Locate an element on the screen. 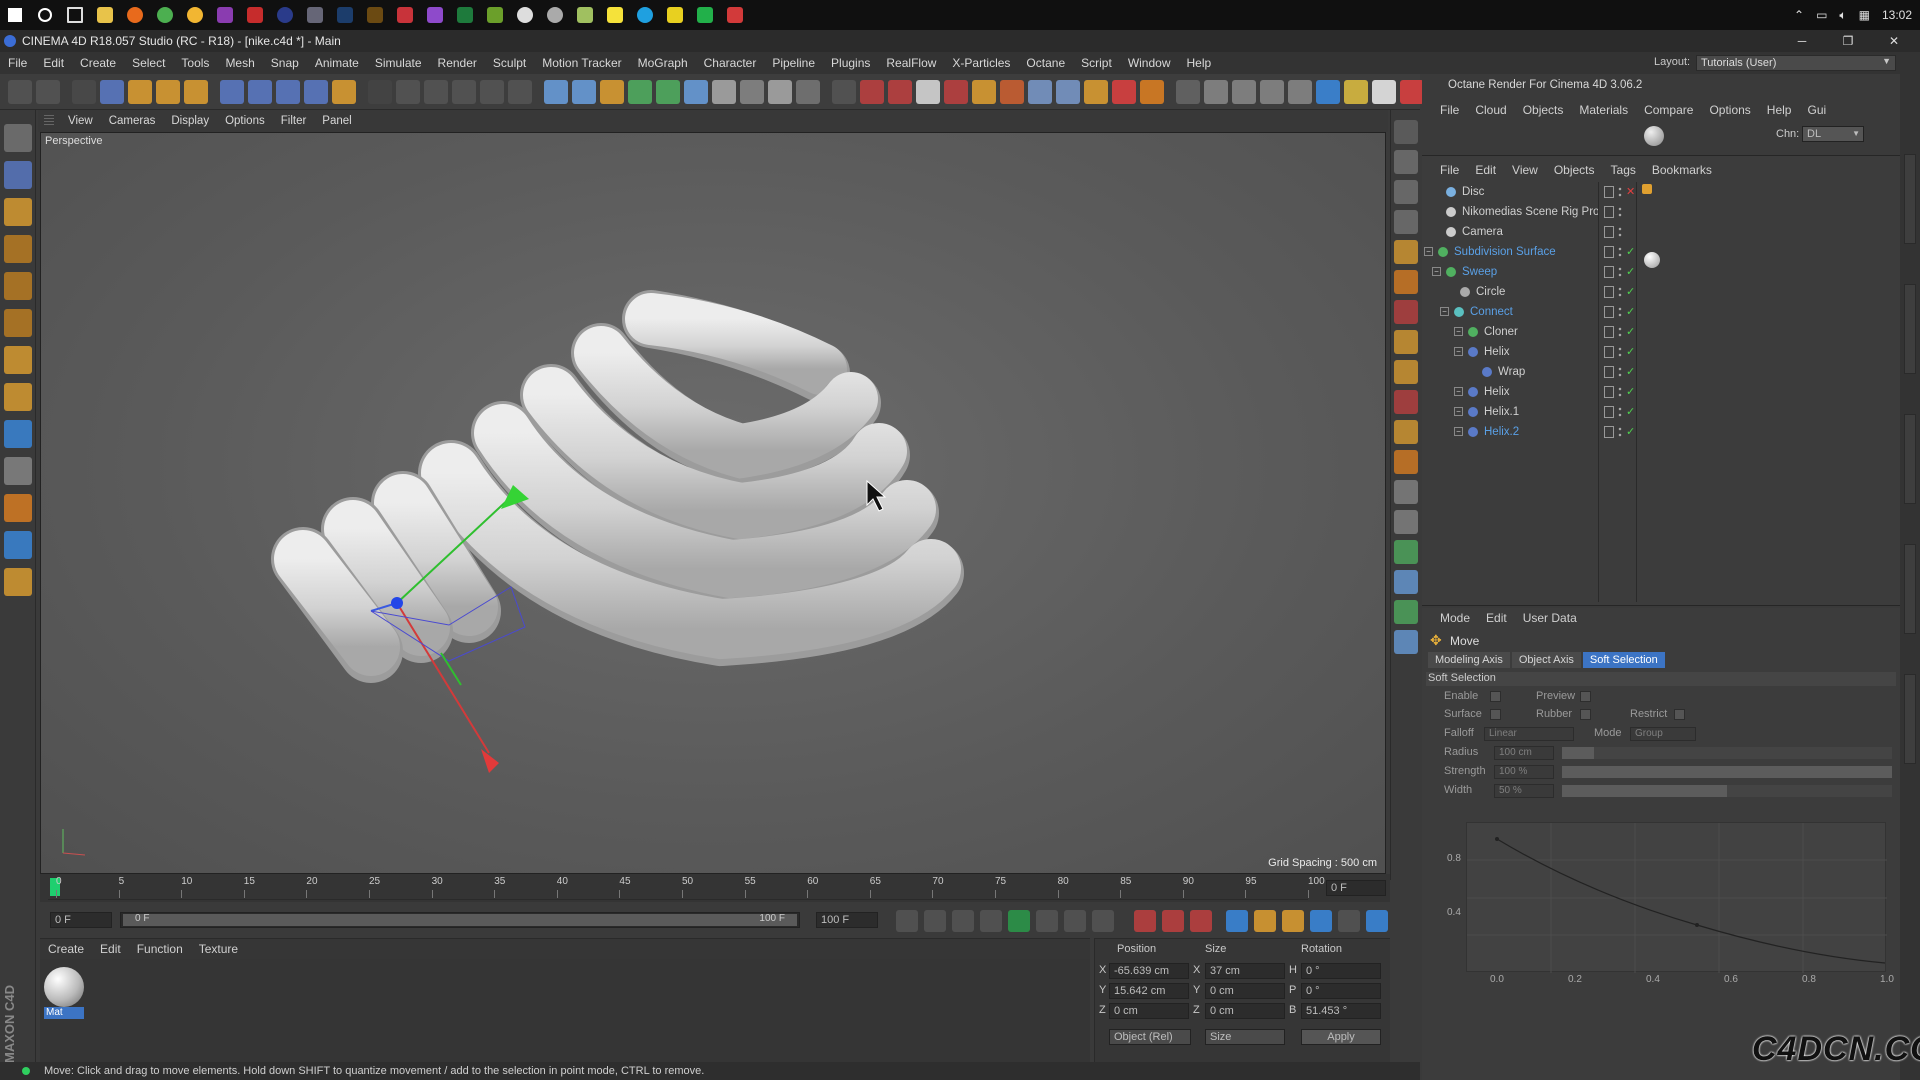 This screenshot has height=1080, width=1920. attribute-menu-item: Mode is located at coordinates (1455, 618).